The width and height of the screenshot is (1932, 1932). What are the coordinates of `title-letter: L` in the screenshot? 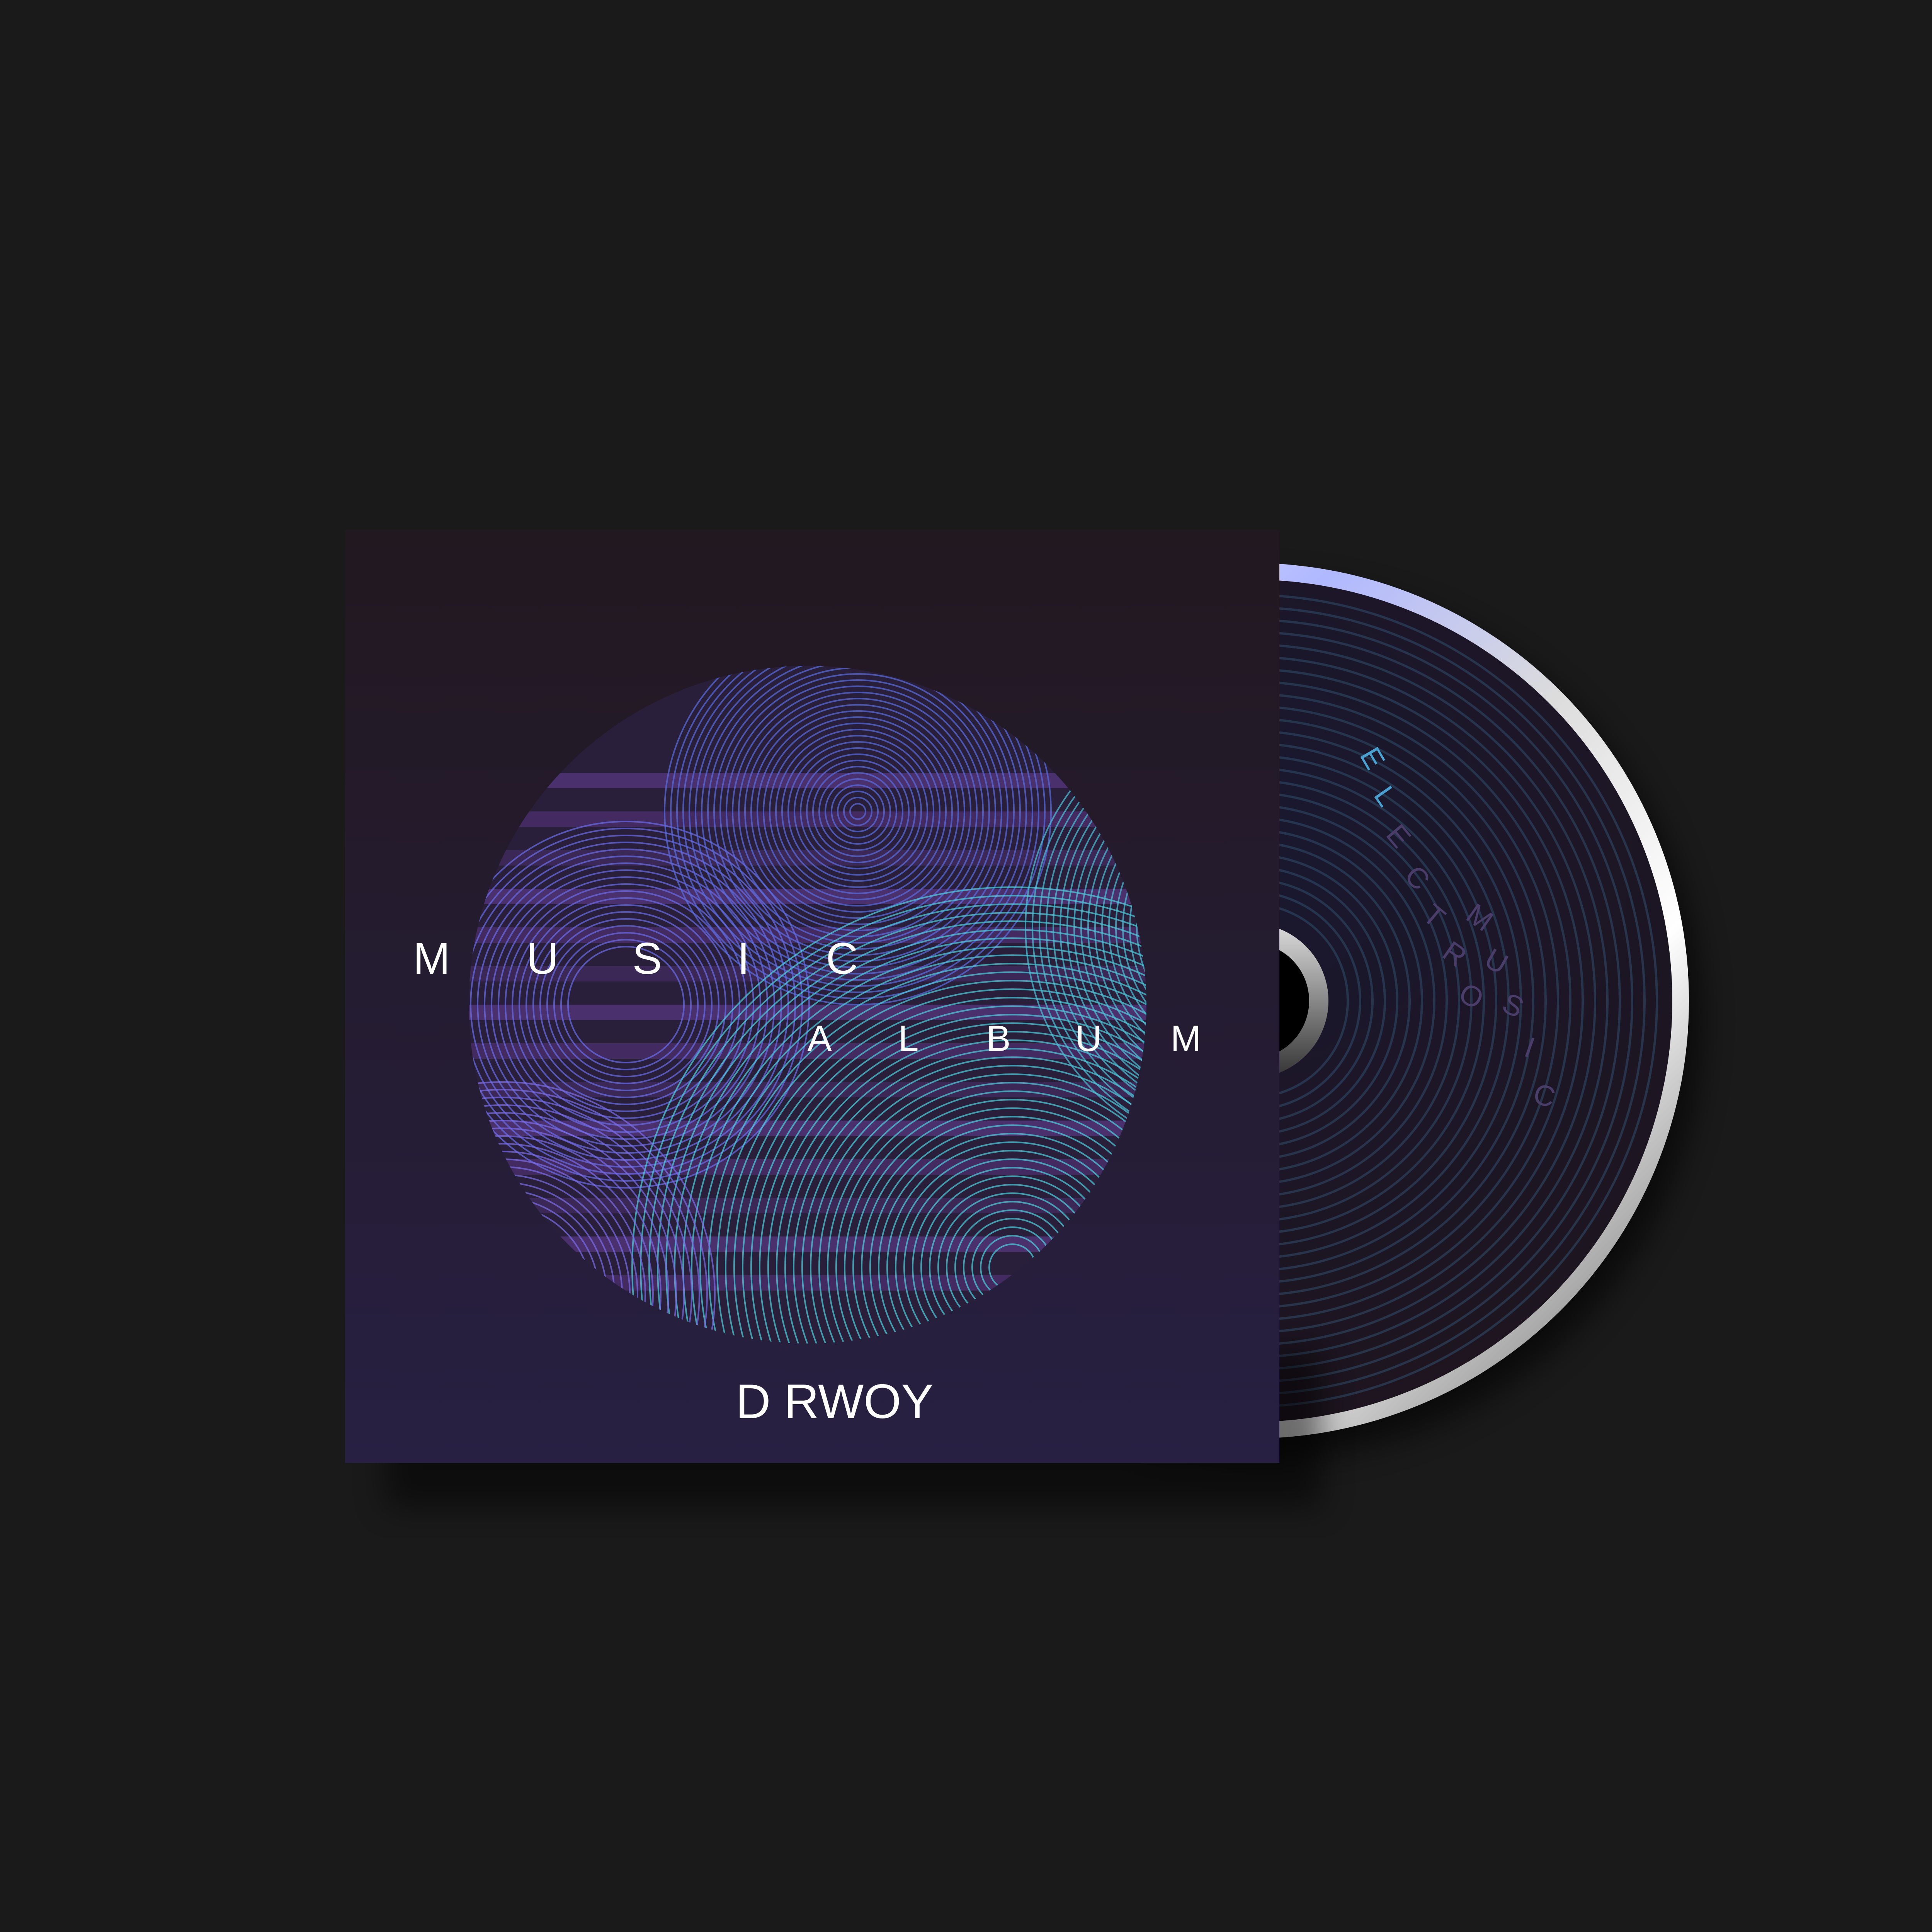 It's located at (908, 1038).